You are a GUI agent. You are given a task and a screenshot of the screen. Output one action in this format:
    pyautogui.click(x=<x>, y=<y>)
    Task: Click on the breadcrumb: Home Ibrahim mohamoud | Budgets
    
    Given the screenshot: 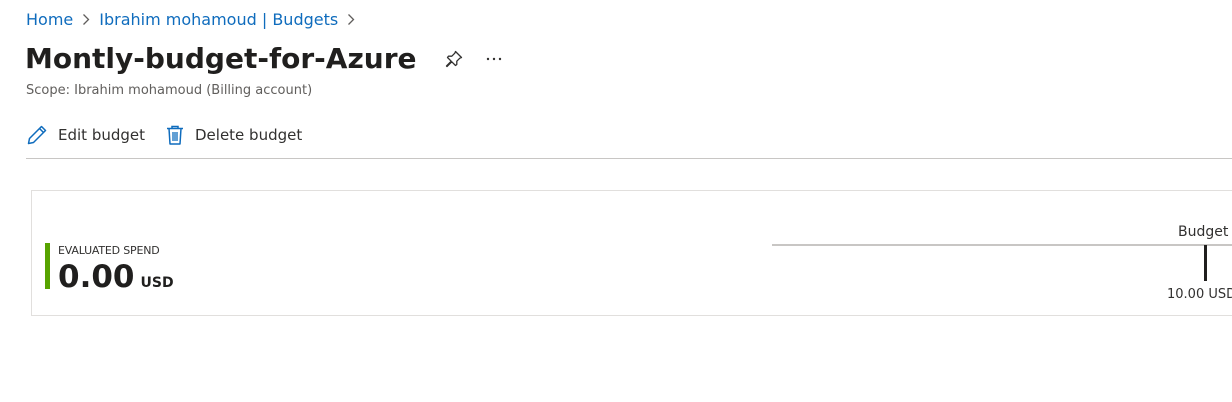 What is the action you would take?
    pyautogui.click(x=195, y=19)
    